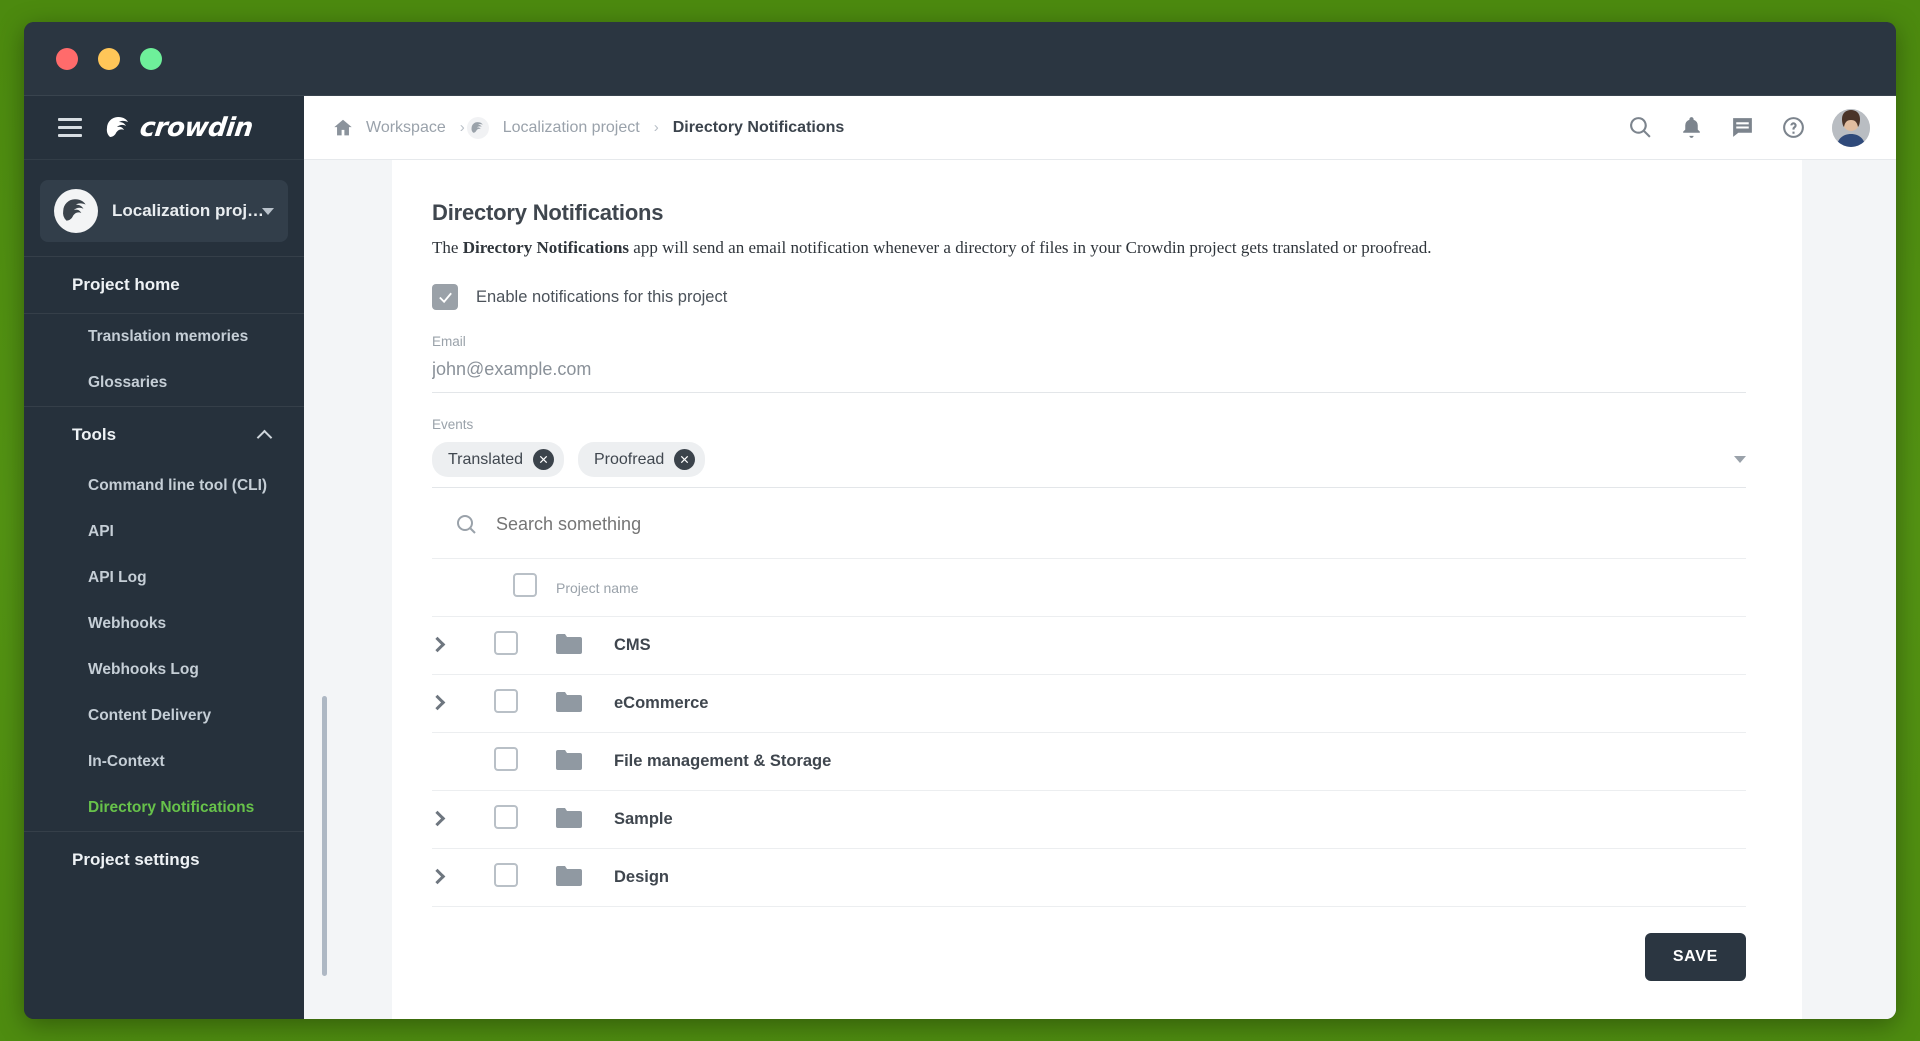 The height and width of the screenshot is (1041, 1920). What do you see at coordinates (109, 59) in the screenshot?
I see `minimize-window-button` at bounding box center [109, 59].